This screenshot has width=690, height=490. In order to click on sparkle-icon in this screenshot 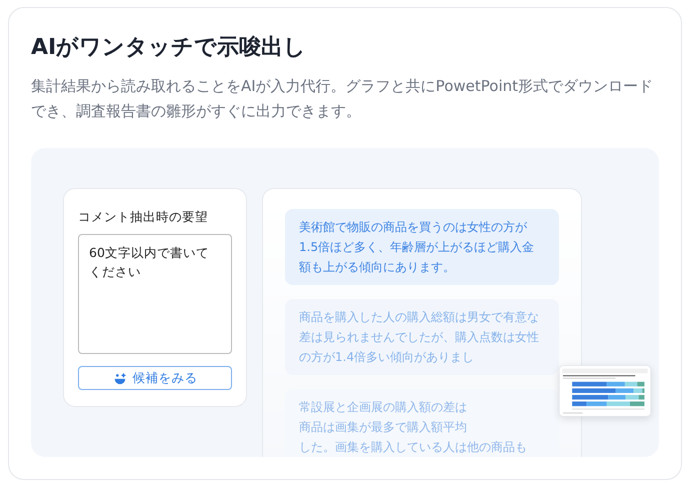, I will do `click(119, 378)`.